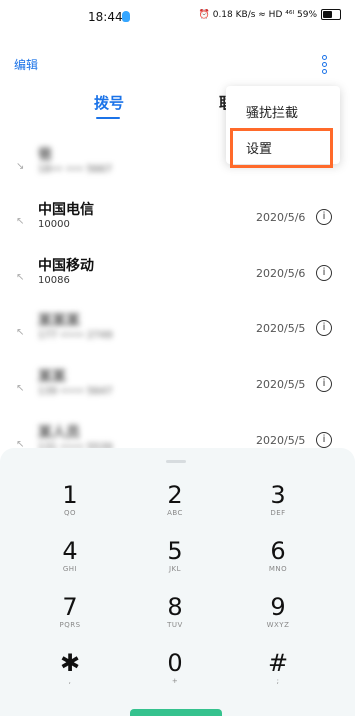 The width and height of the screenshot is (355, 716). What do you see at coordinates (175, 681) in the screenshot?
I see `key-letters: +` at bounding box center [175, 681].